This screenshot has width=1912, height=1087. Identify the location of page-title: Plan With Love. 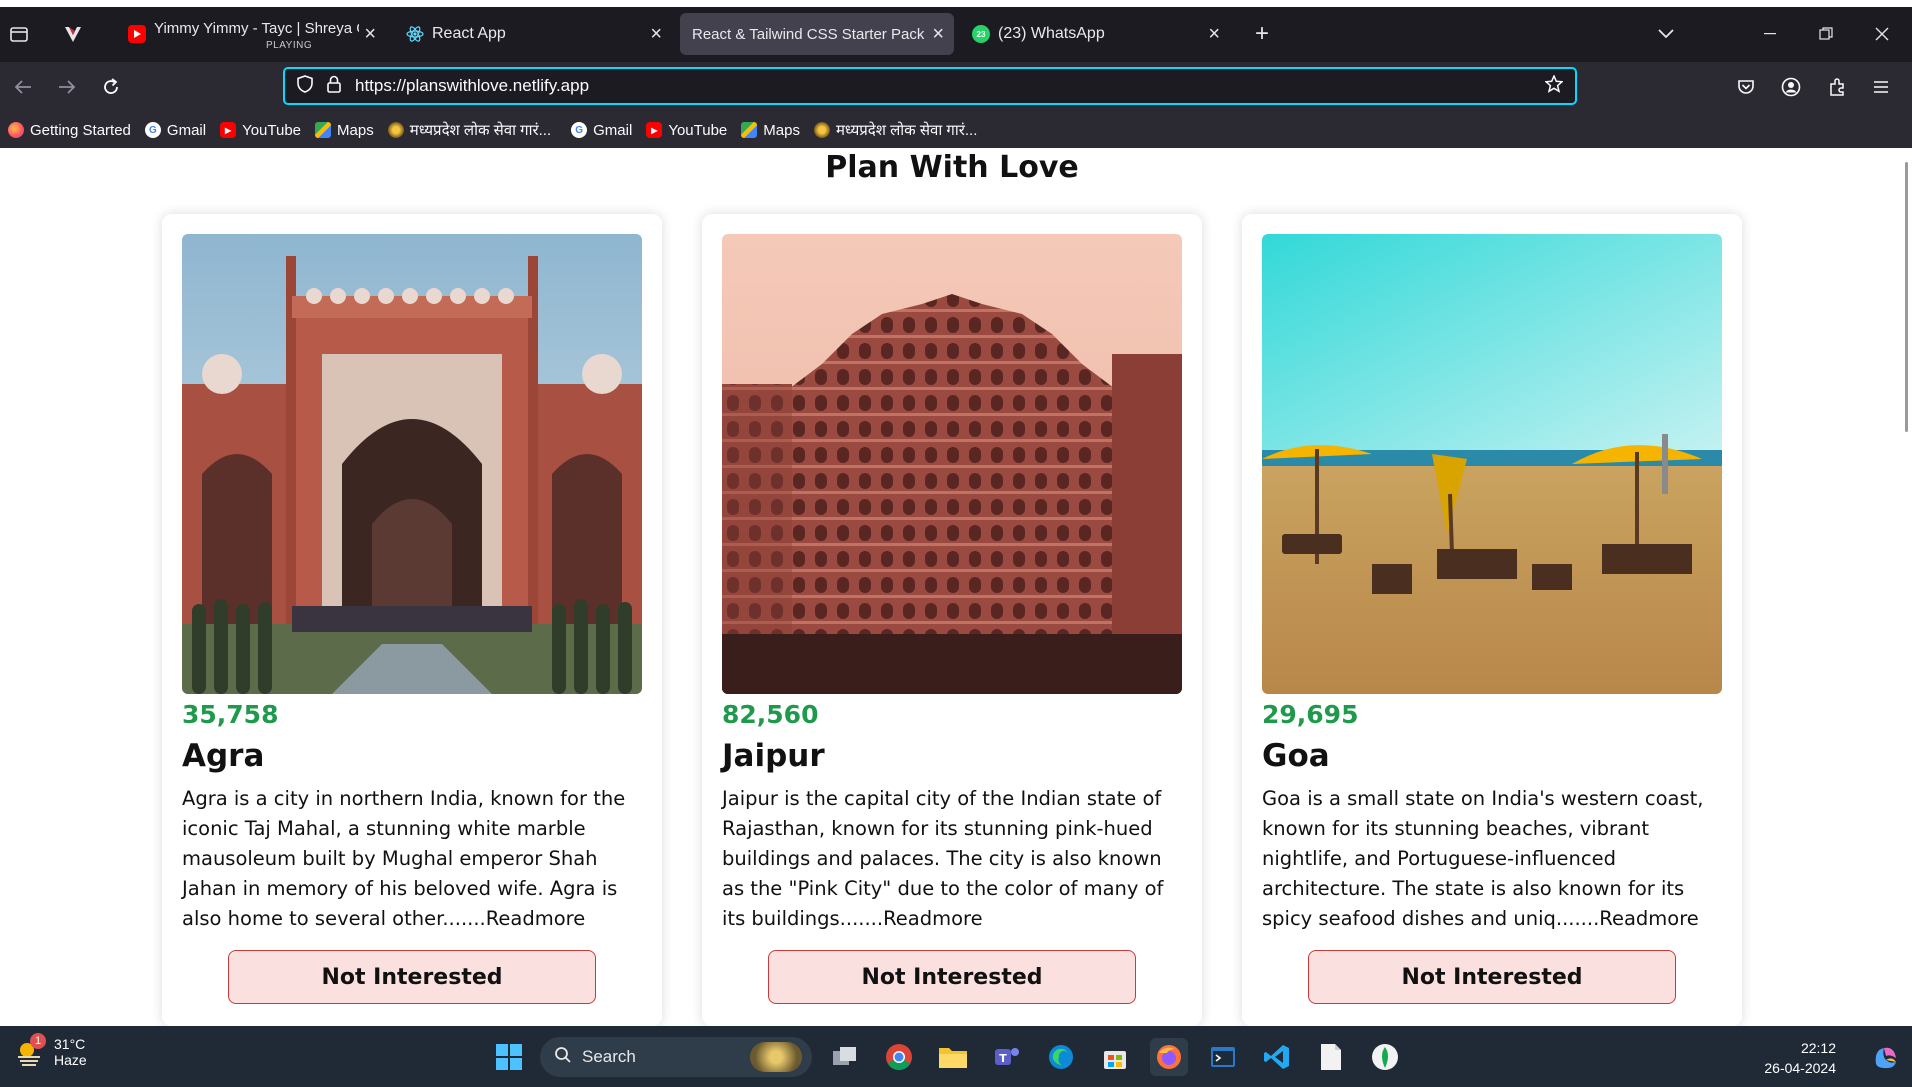
(952, 167).